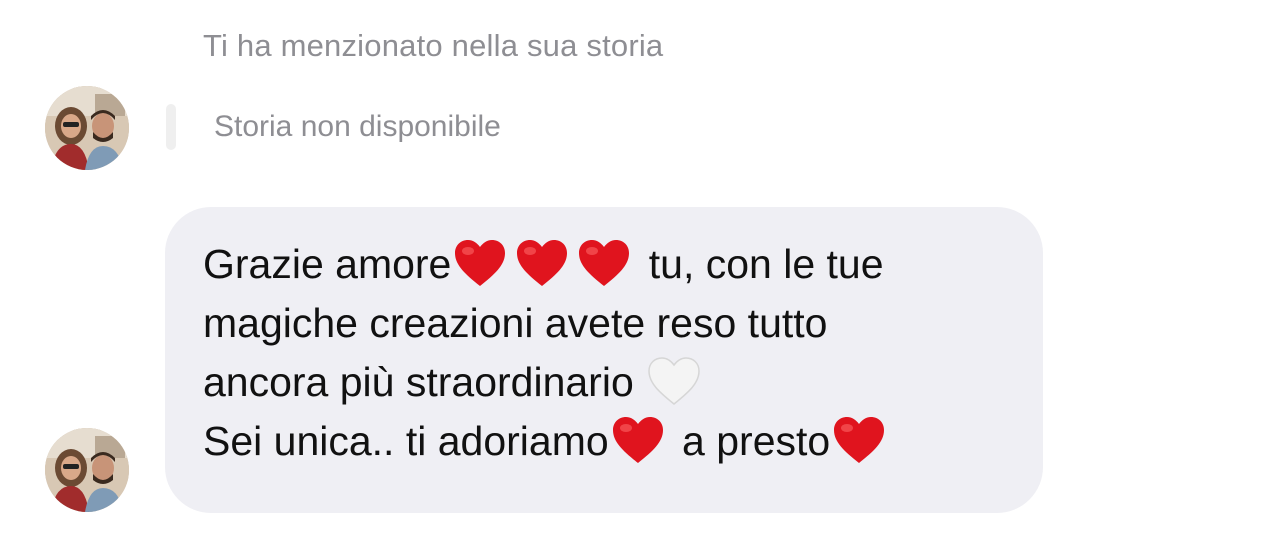 The width and height of the screenshot is (1287, 554). Describe the element at coordinates (406, 441) in the screenshot. I see `message-text: Sei unica.. ti adoriamo` at that location.